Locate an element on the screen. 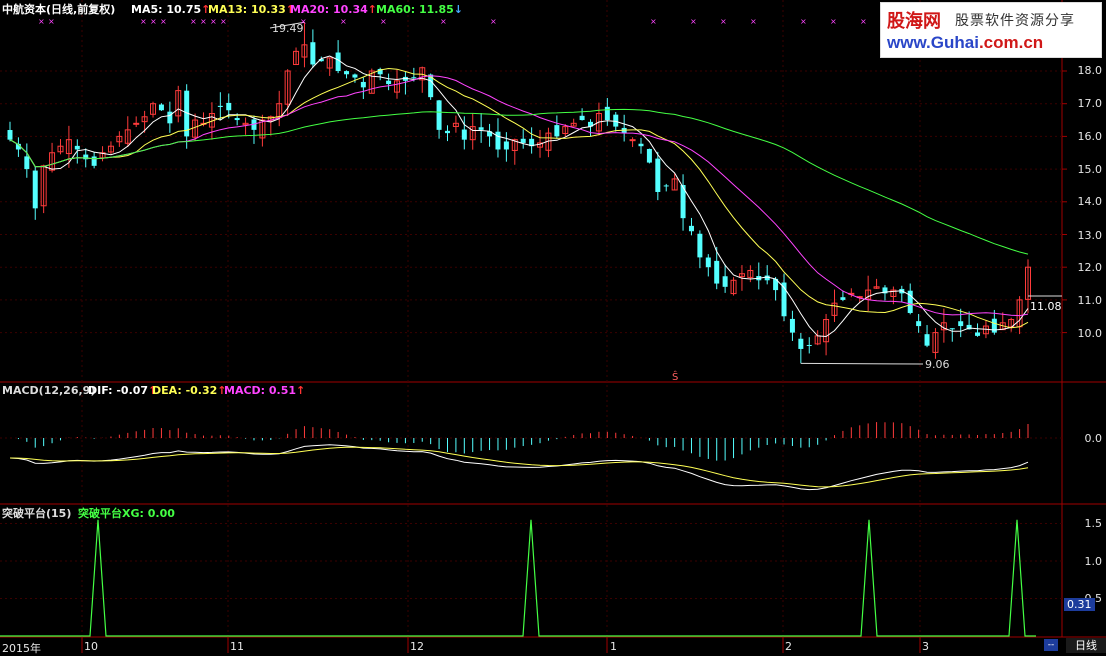 The height and width of the screenshot is (656, 1106). x-label-jan: 1 is located at coordinates (613, 646).